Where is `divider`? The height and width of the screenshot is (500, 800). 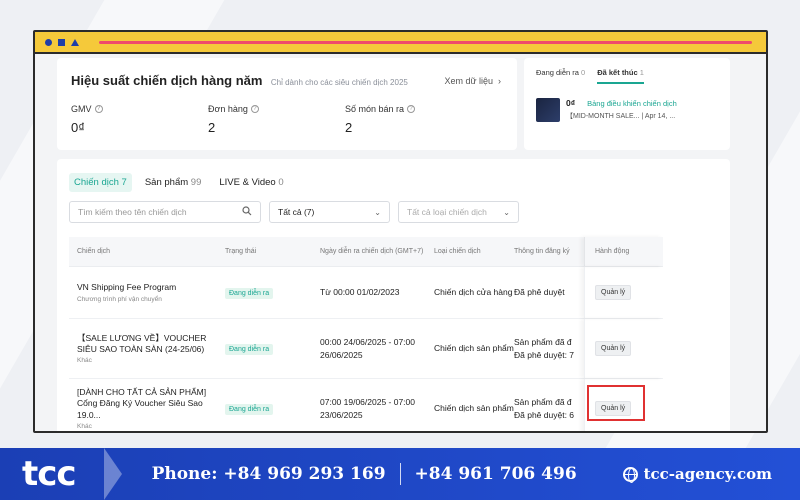
divider is located at coordinates (400, 474).